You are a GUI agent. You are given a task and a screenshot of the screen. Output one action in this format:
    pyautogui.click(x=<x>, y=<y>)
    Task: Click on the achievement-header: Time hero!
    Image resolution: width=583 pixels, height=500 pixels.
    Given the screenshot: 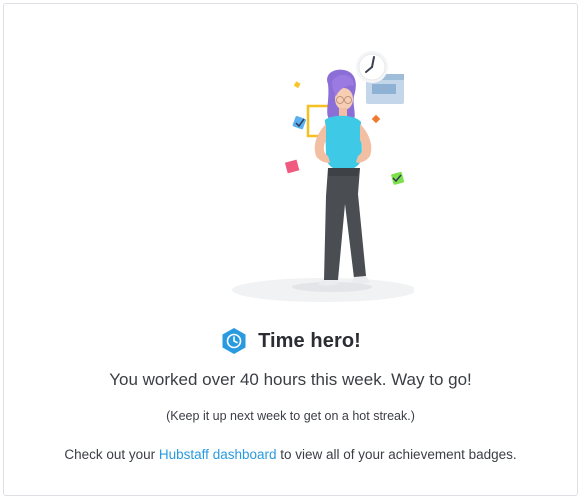 What is the action you would take?
    pyautogui.click(x=290, y=341)
    